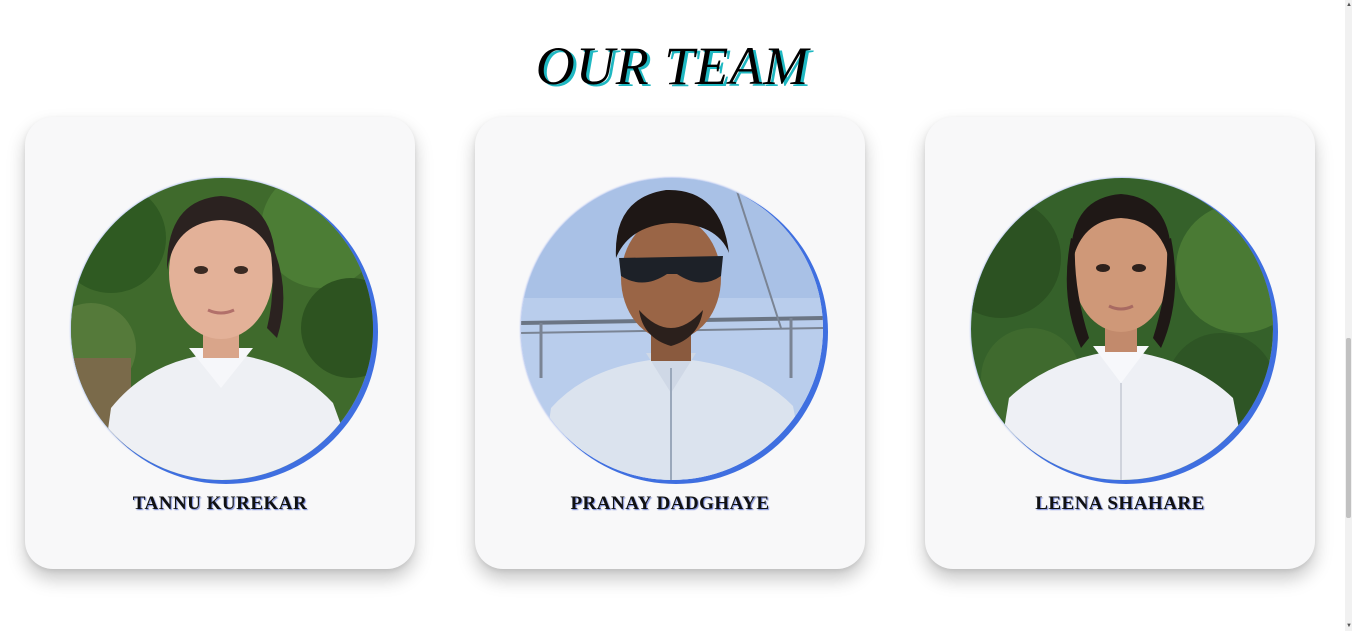 Image resolution: width=1352 pixels, height=631 pixels. What do you see at coordinates (670, 503) in the screenshot?
I see `member-name: PRANAY DADGHAYE` at bounding box center [670, 503].